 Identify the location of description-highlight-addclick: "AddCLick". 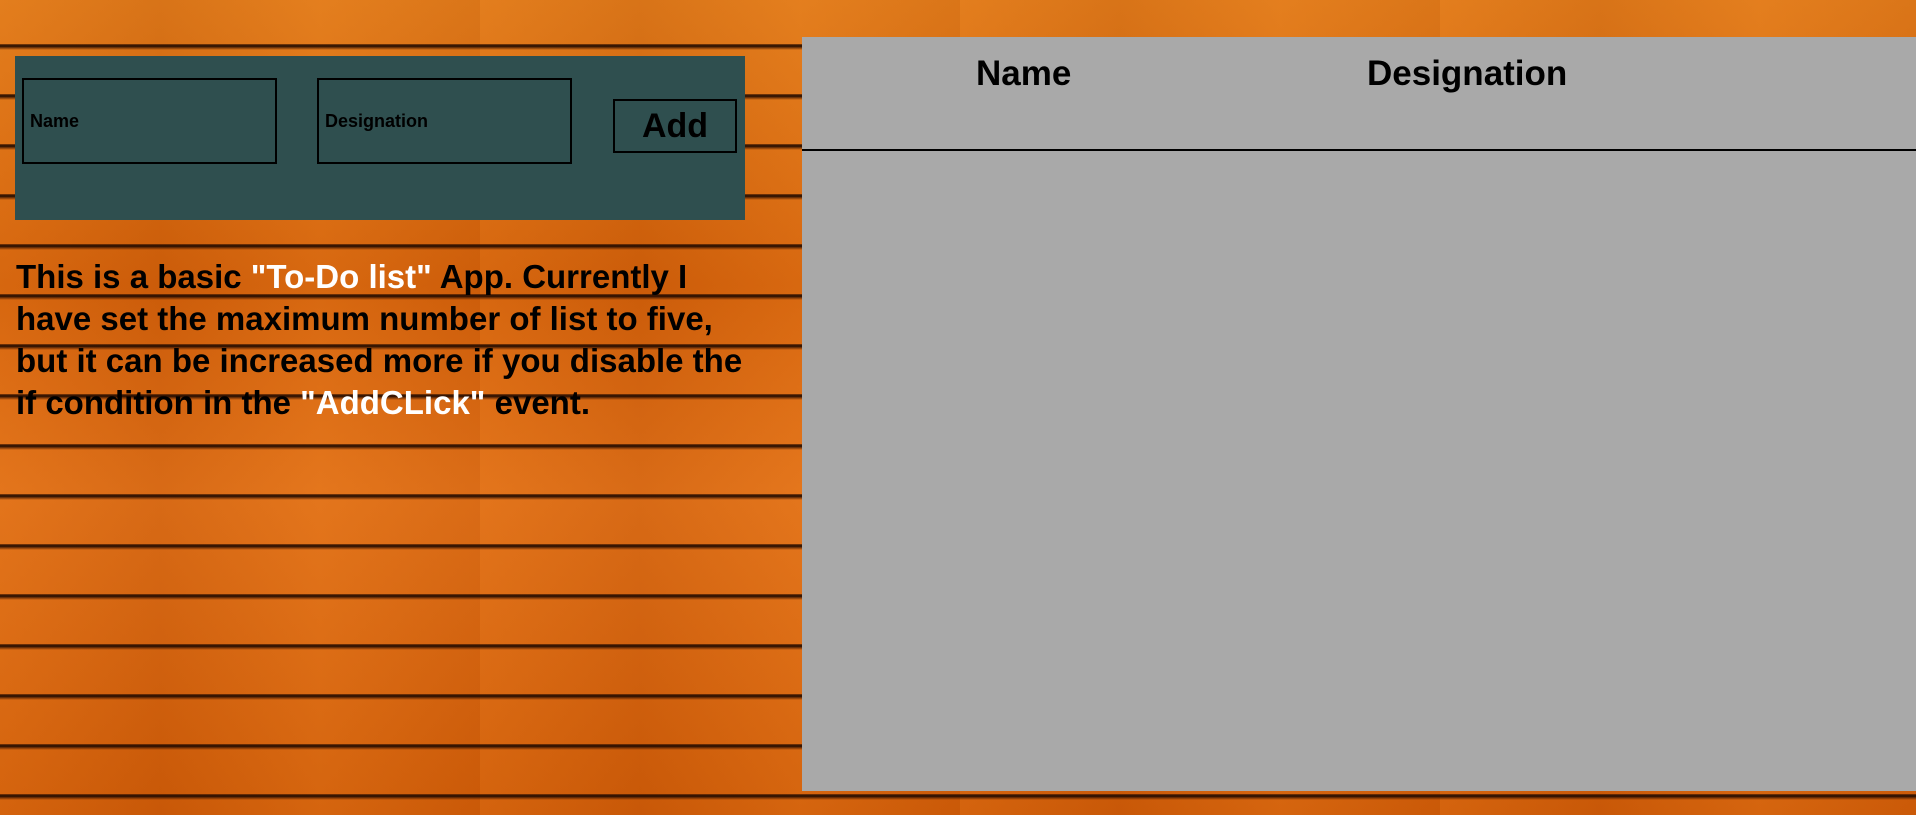
(393, 402).